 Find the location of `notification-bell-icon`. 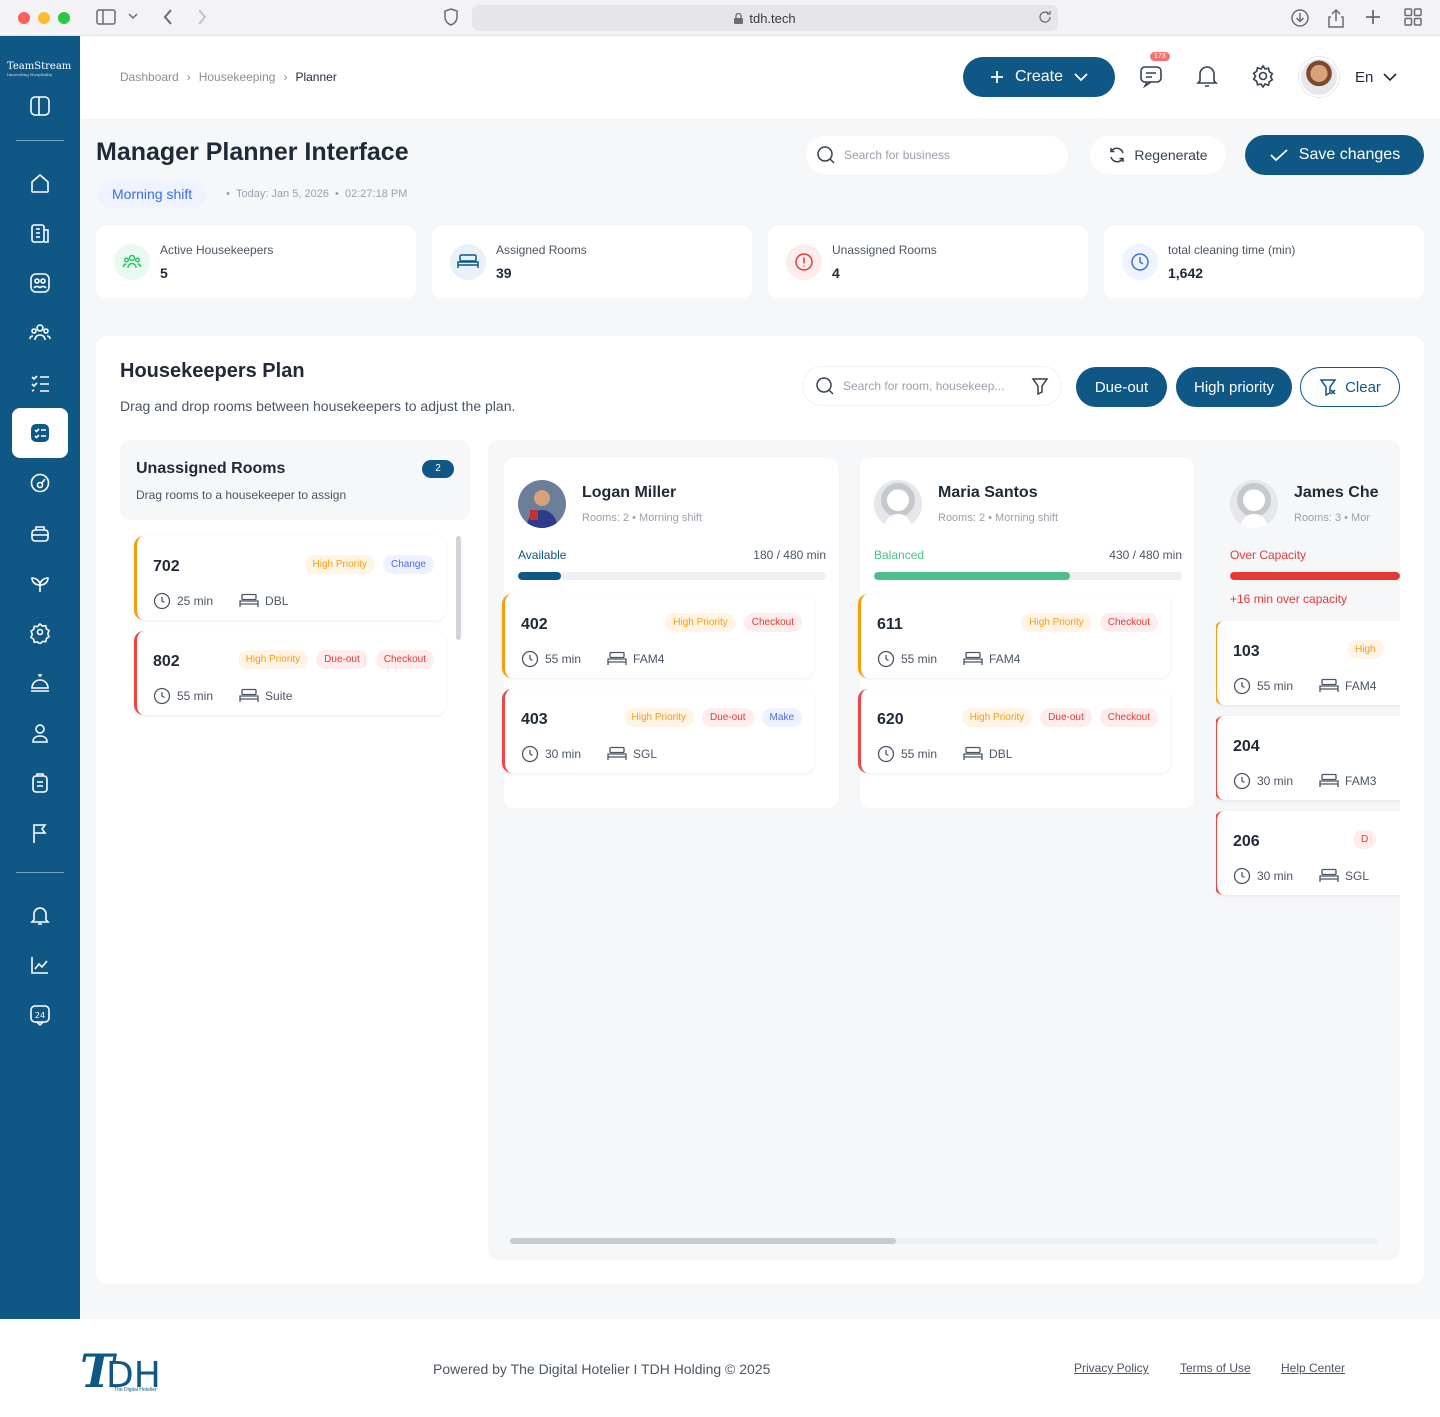

notification-bell-icon is located at coordinates (1207, 76).